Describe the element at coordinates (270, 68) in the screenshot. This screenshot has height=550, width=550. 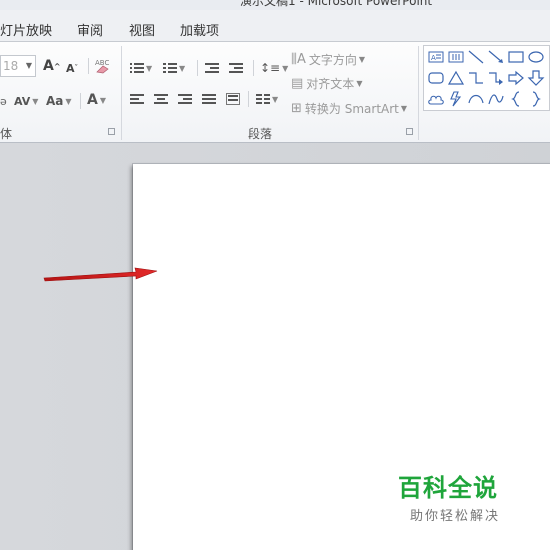
I see `line-spacing-icon: ↕≡` at that location.